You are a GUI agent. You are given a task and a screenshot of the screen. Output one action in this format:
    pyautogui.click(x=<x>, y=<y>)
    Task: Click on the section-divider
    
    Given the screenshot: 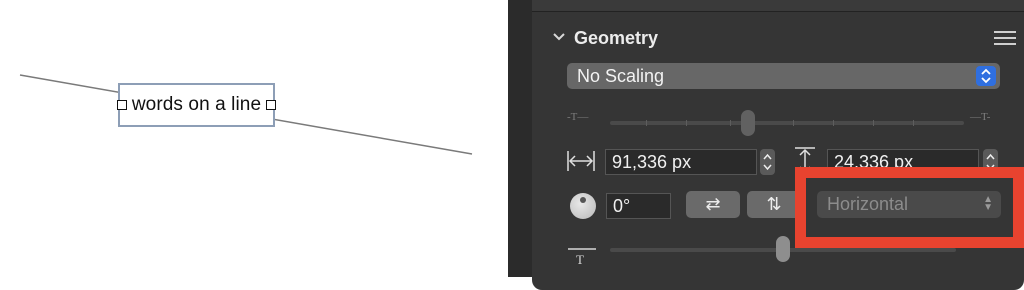 What is the action you would take?
    pyautogui.click(x=778, y=6)
    